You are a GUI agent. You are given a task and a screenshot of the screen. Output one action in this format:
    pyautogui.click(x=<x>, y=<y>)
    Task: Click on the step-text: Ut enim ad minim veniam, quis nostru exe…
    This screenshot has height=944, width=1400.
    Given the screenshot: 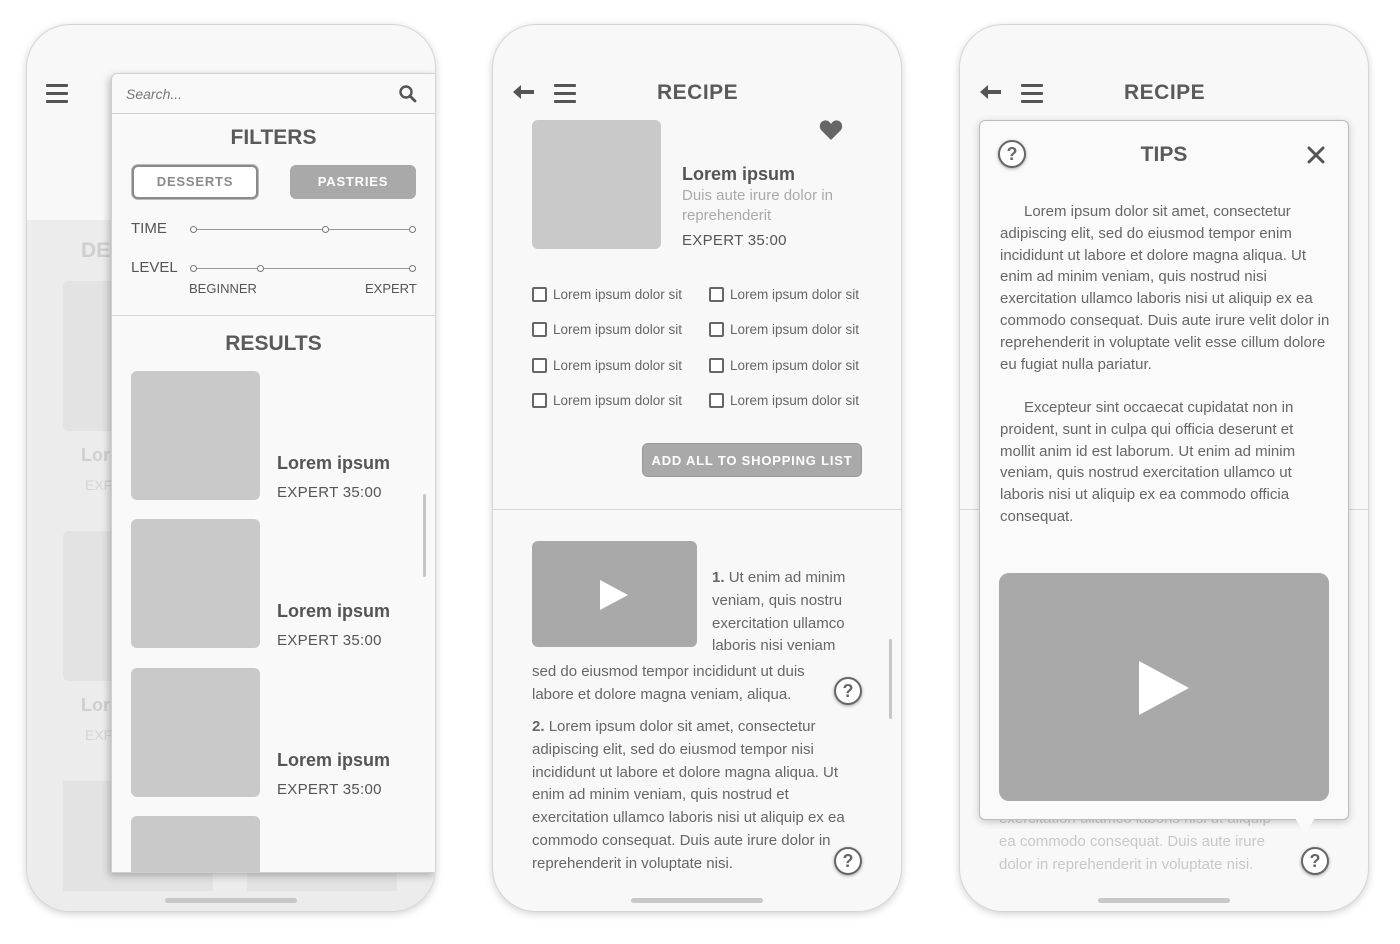 What is the action you would take?
    pyautogui.click(x=779, y=612)
    